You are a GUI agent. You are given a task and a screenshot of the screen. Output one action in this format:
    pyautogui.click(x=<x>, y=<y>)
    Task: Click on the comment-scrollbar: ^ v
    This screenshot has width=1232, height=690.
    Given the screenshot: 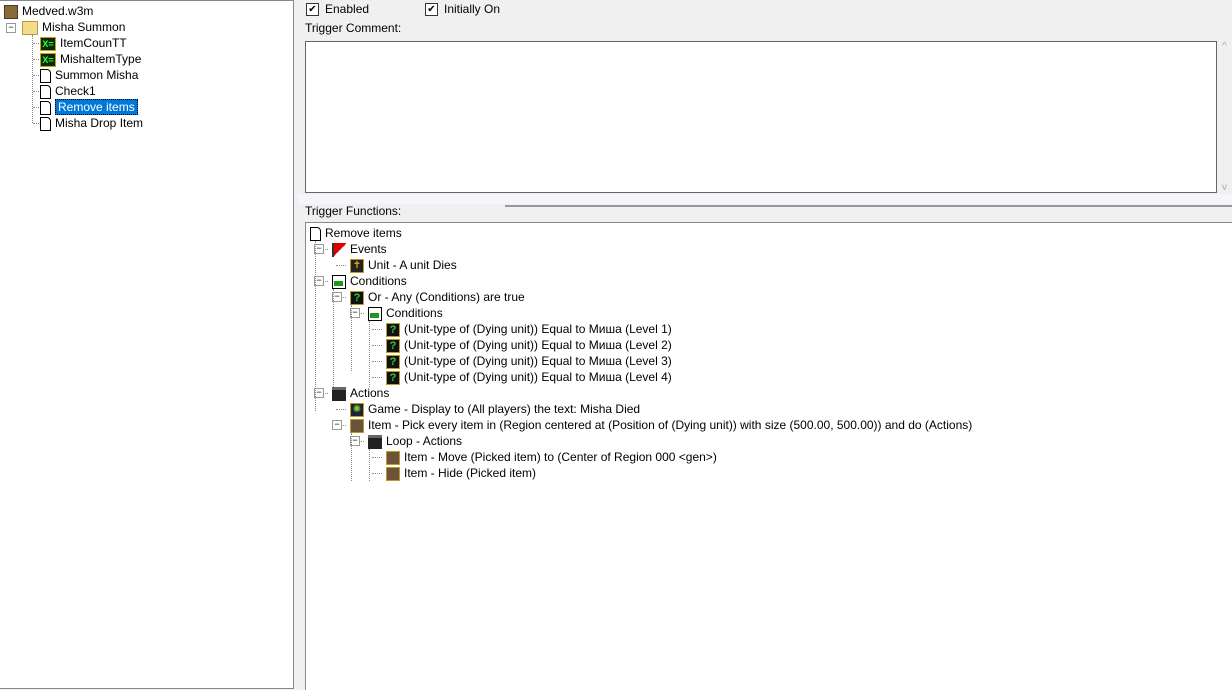 What is the action you would take?
    pyautogui.click(x=1224, y=117)
    